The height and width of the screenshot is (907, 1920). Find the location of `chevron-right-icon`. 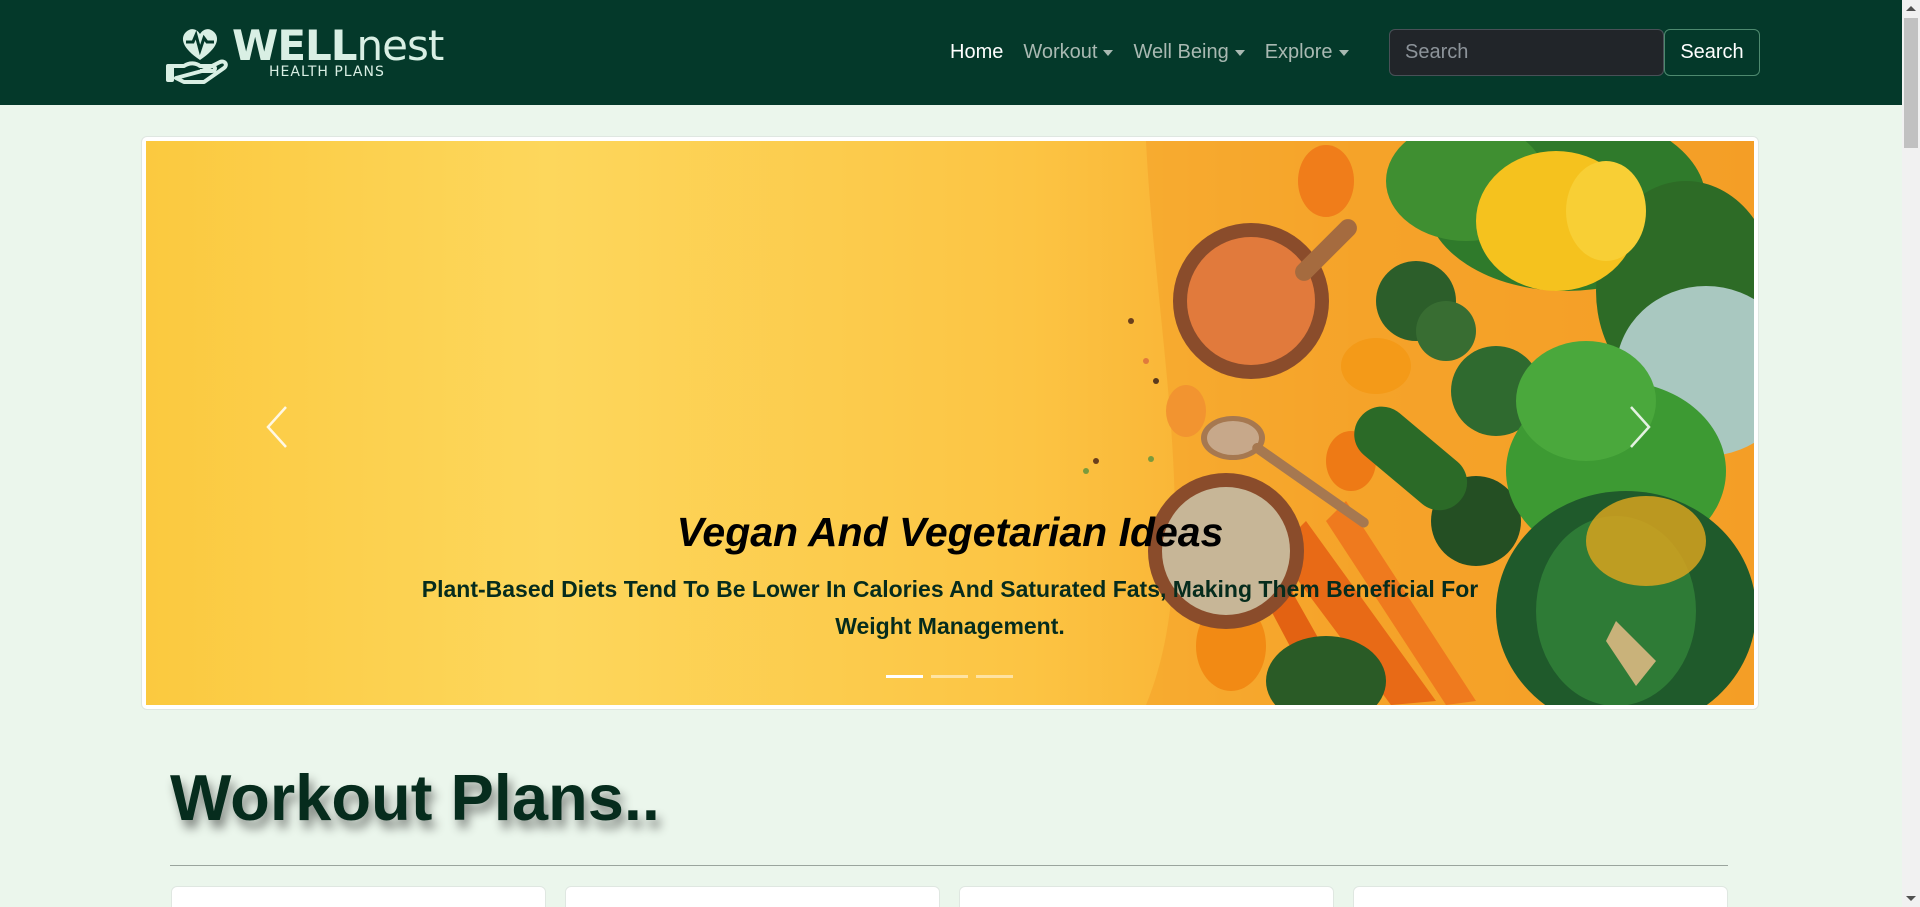

chevron-right-icon is located at coordinates (1640, 427).